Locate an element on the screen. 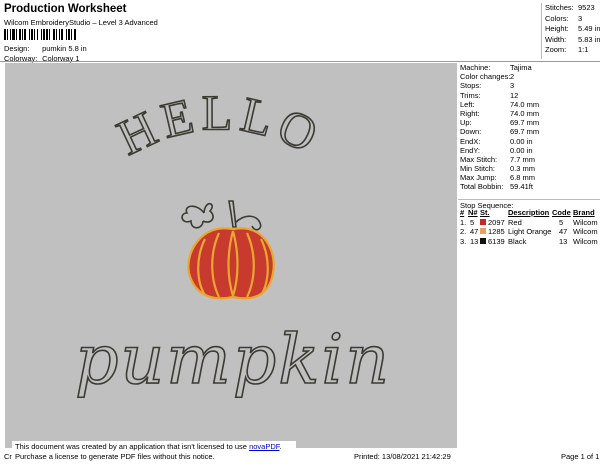  info-row: Max Stitch: 7.7 mm is located at coordinates (529, 159).